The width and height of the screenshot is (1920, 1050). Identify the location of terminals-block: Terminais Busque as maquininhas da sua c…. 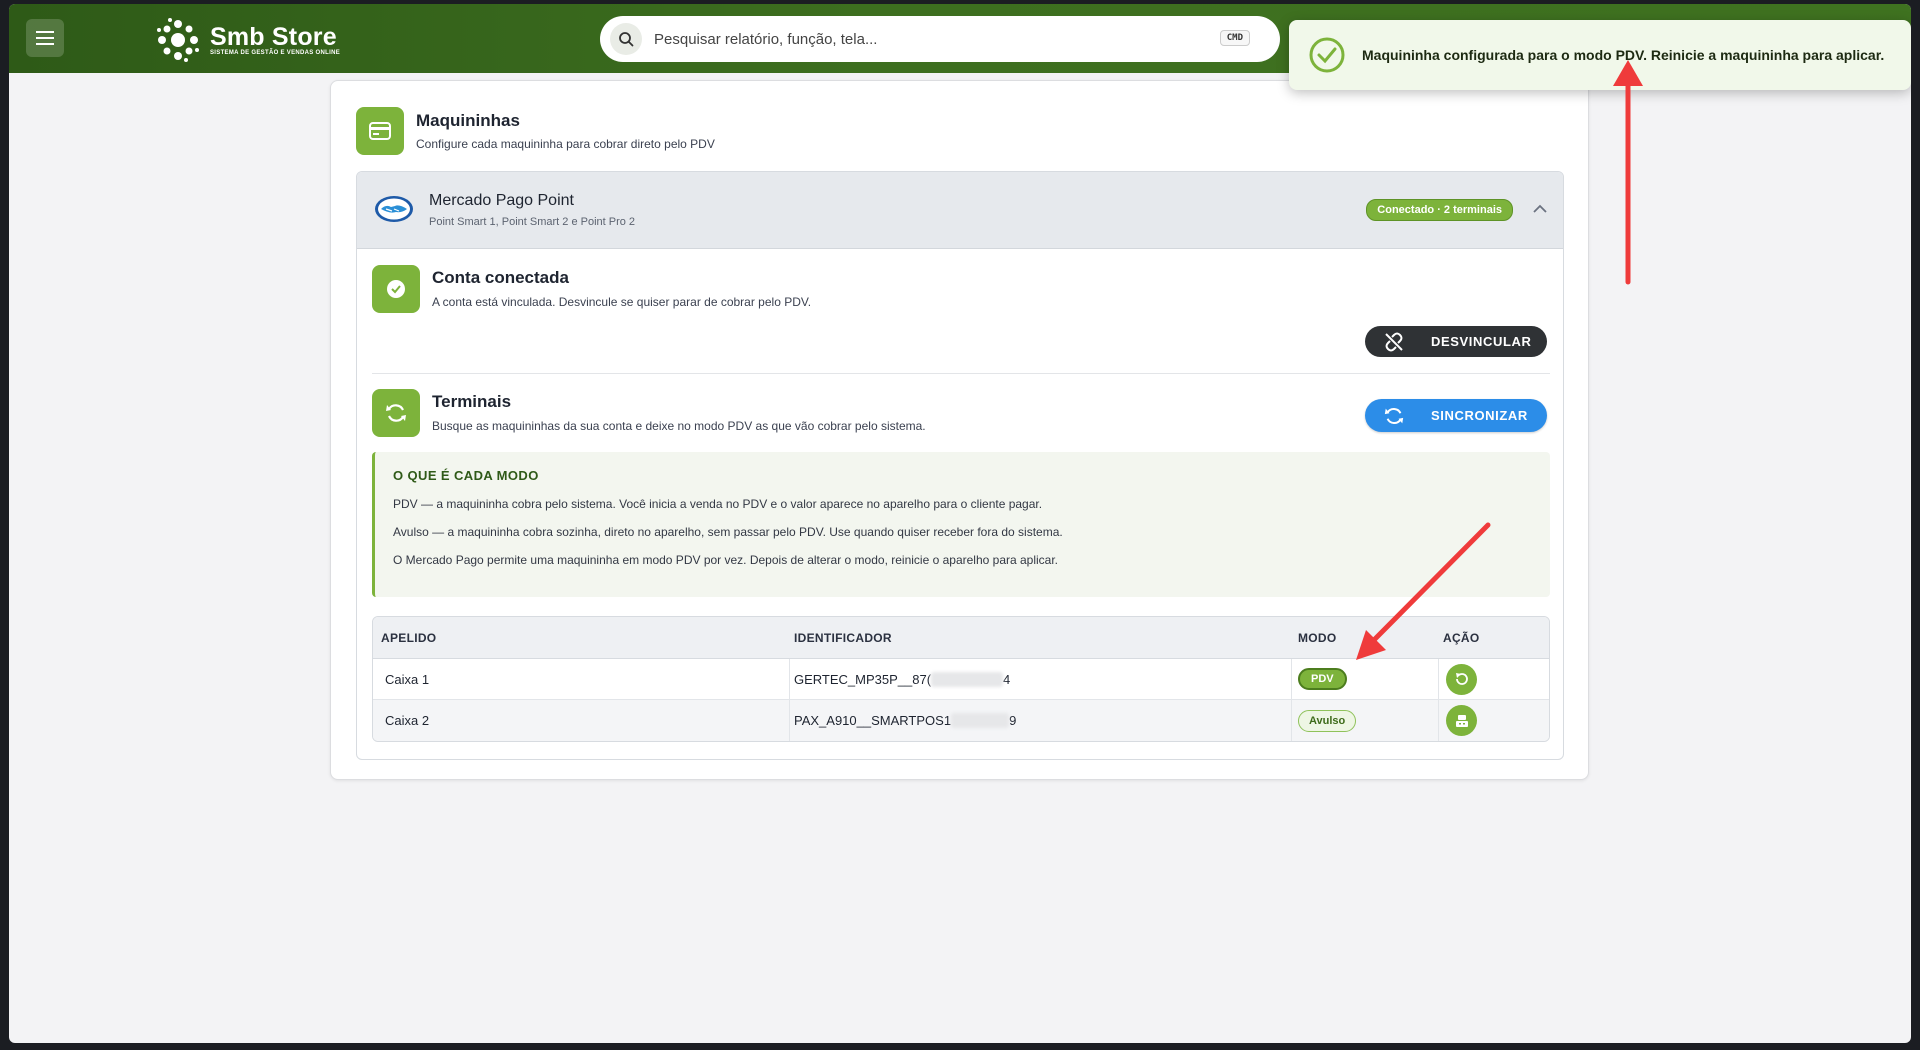
(649, 413).